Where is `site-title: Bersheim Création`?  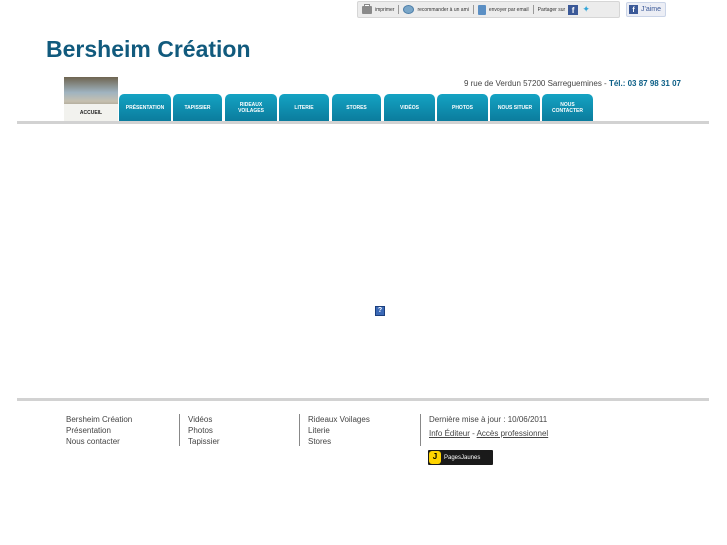
site-title: Bersheim Création is located at coordinates (148, 49).